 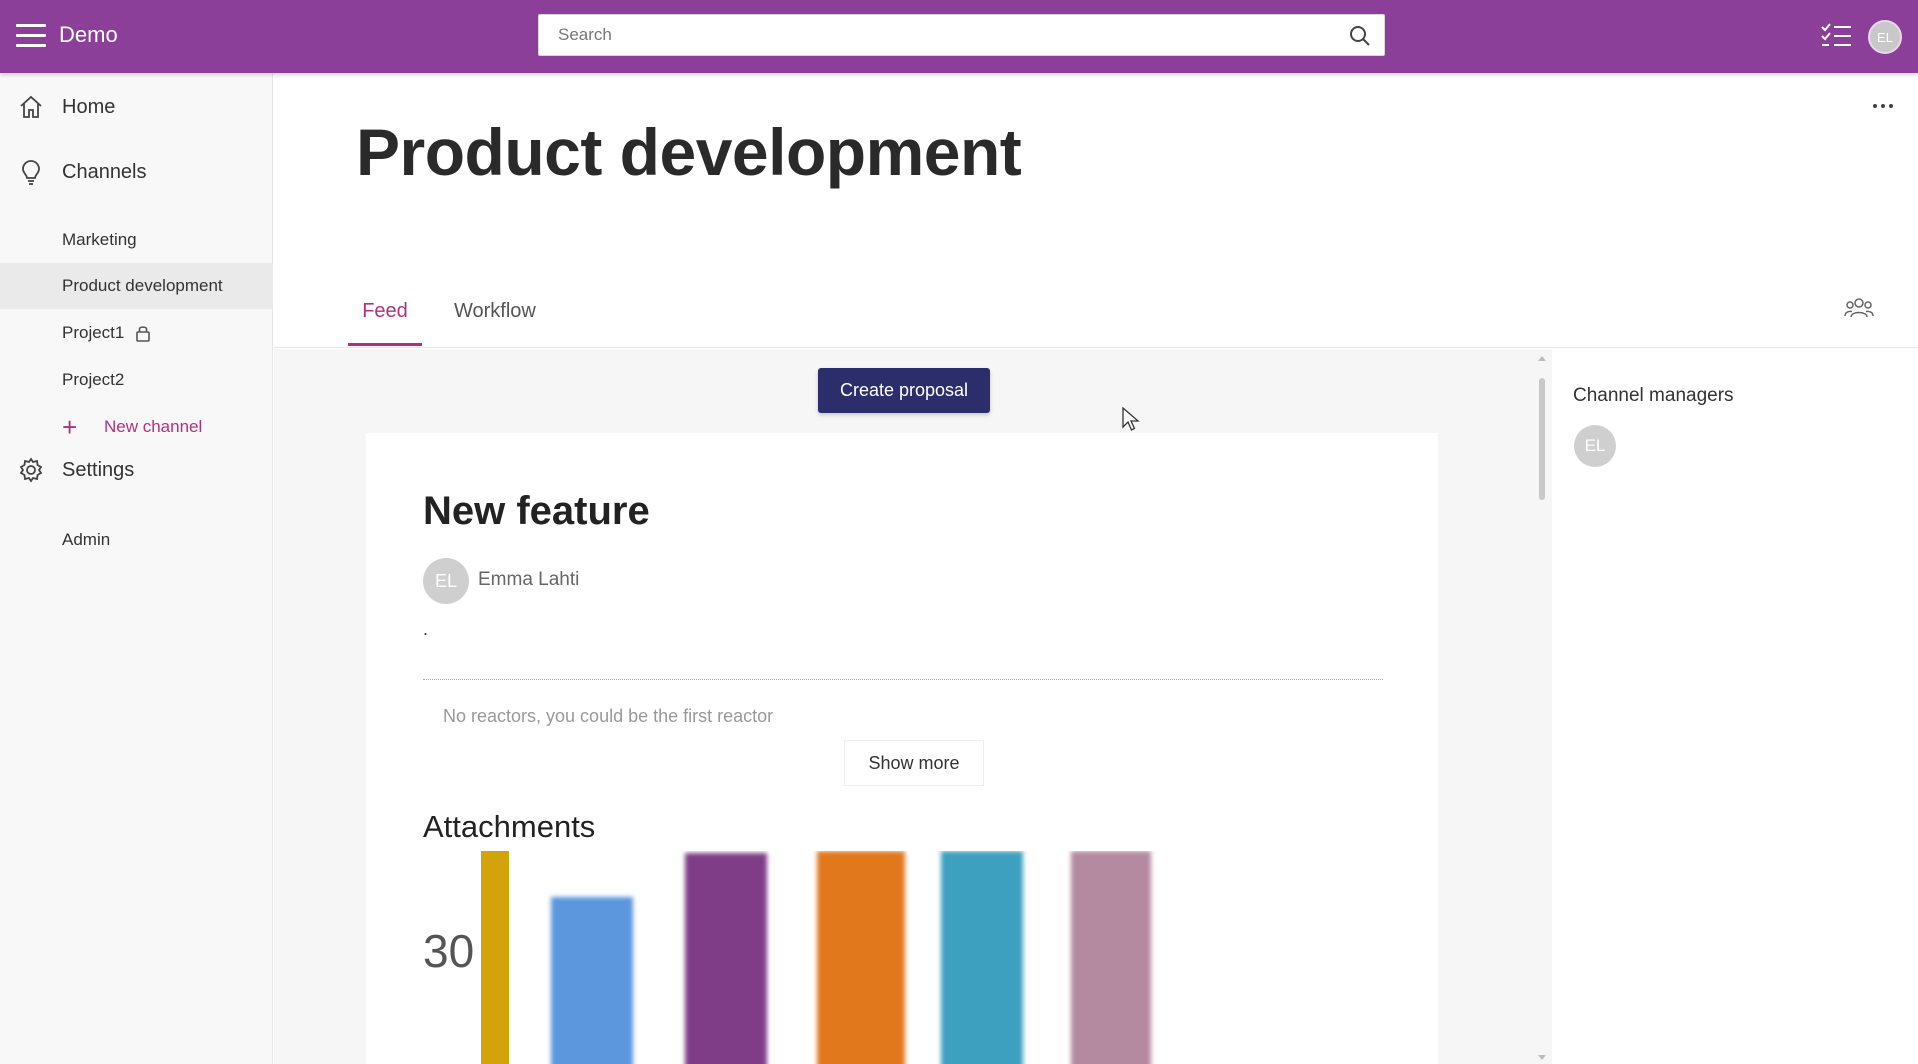 I want to click on search-box, so click(x=961, y=35).